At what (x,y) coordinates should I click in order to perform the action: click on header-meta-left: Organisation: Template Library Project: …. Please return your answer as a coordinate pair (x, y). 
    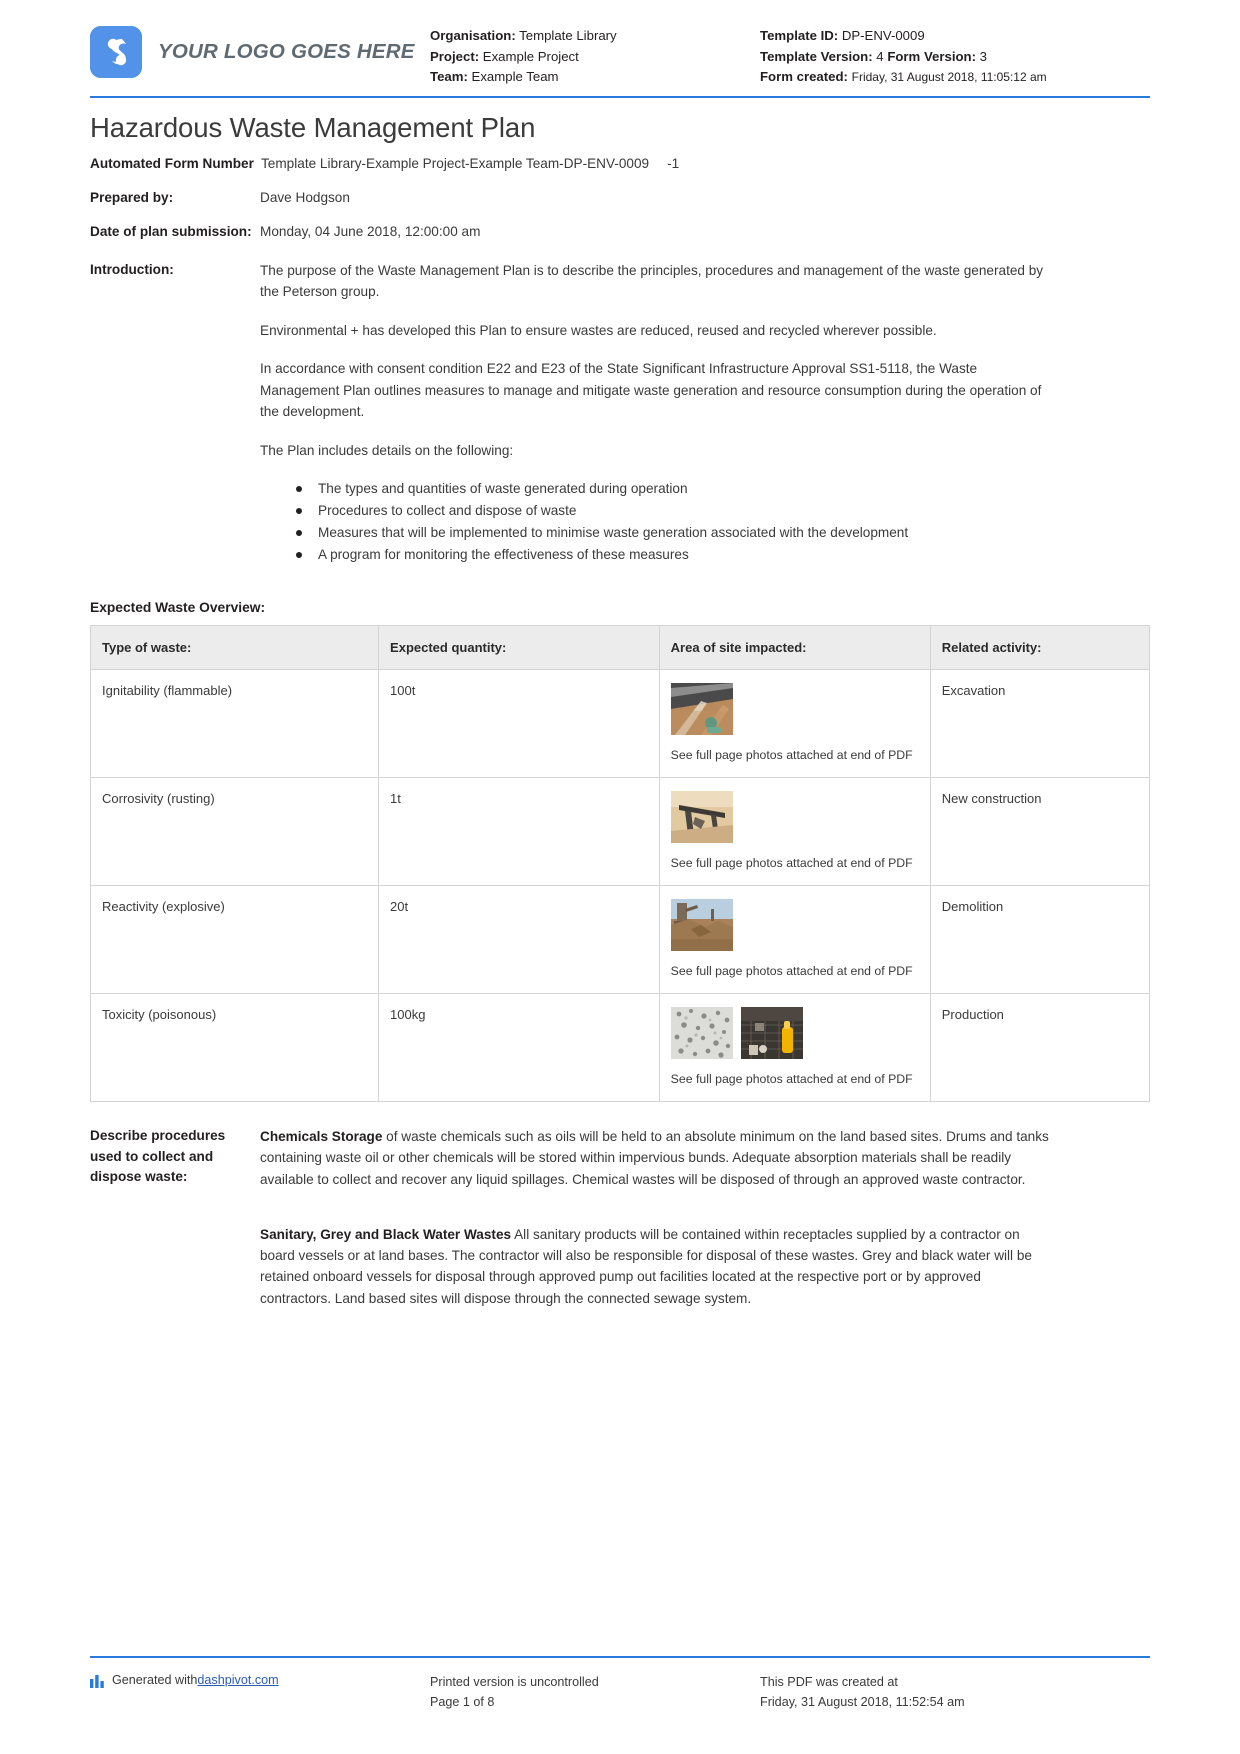
    Looking at the image, I should click on (595, 57).